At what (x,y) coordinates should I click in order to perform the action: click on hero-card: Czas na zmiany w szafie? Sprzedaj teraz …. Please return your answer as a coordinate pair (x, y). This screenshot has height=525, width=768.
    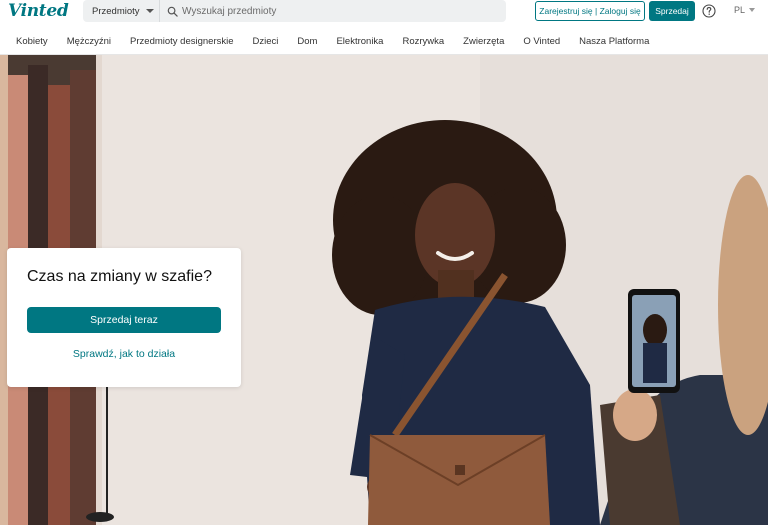
    Looking at the image, I should click on (124, 317).